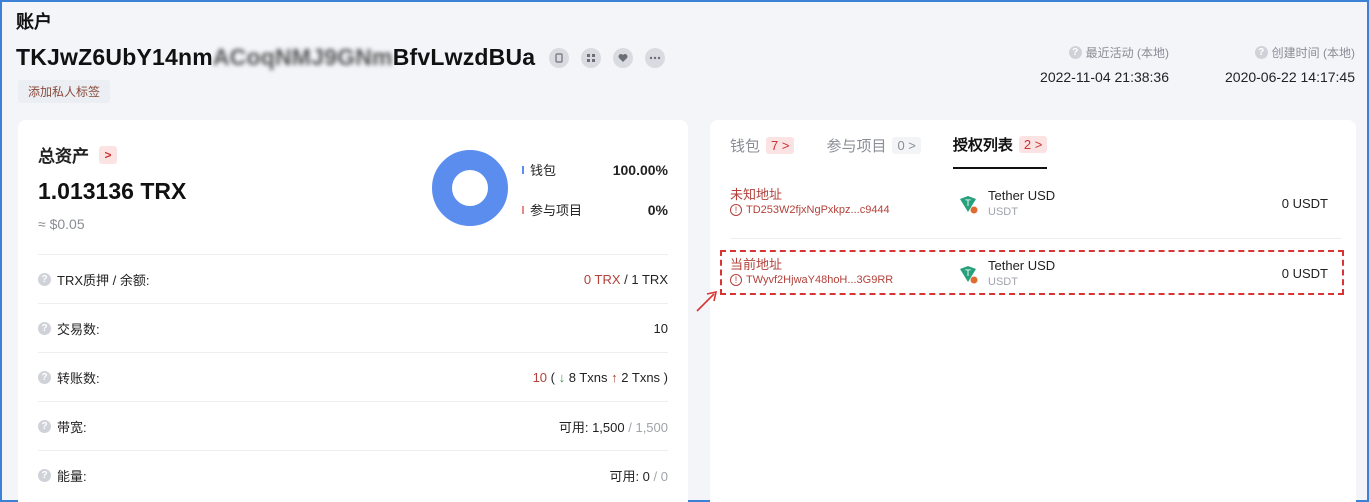  I want to click on copy-icon, so click(559, 57).